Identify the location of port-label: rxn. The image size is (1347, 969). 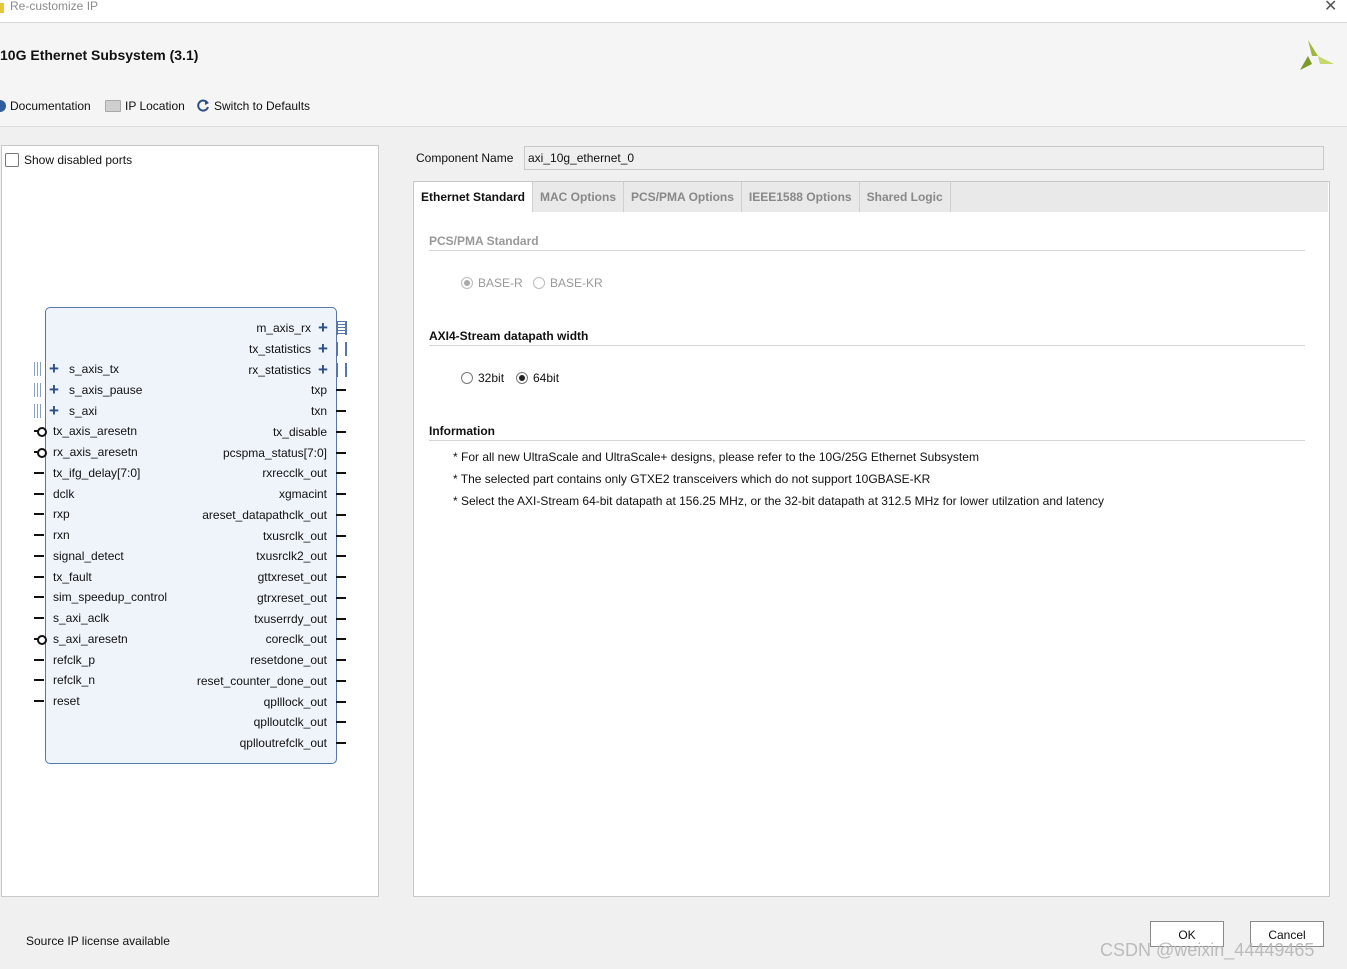
(61, 535).